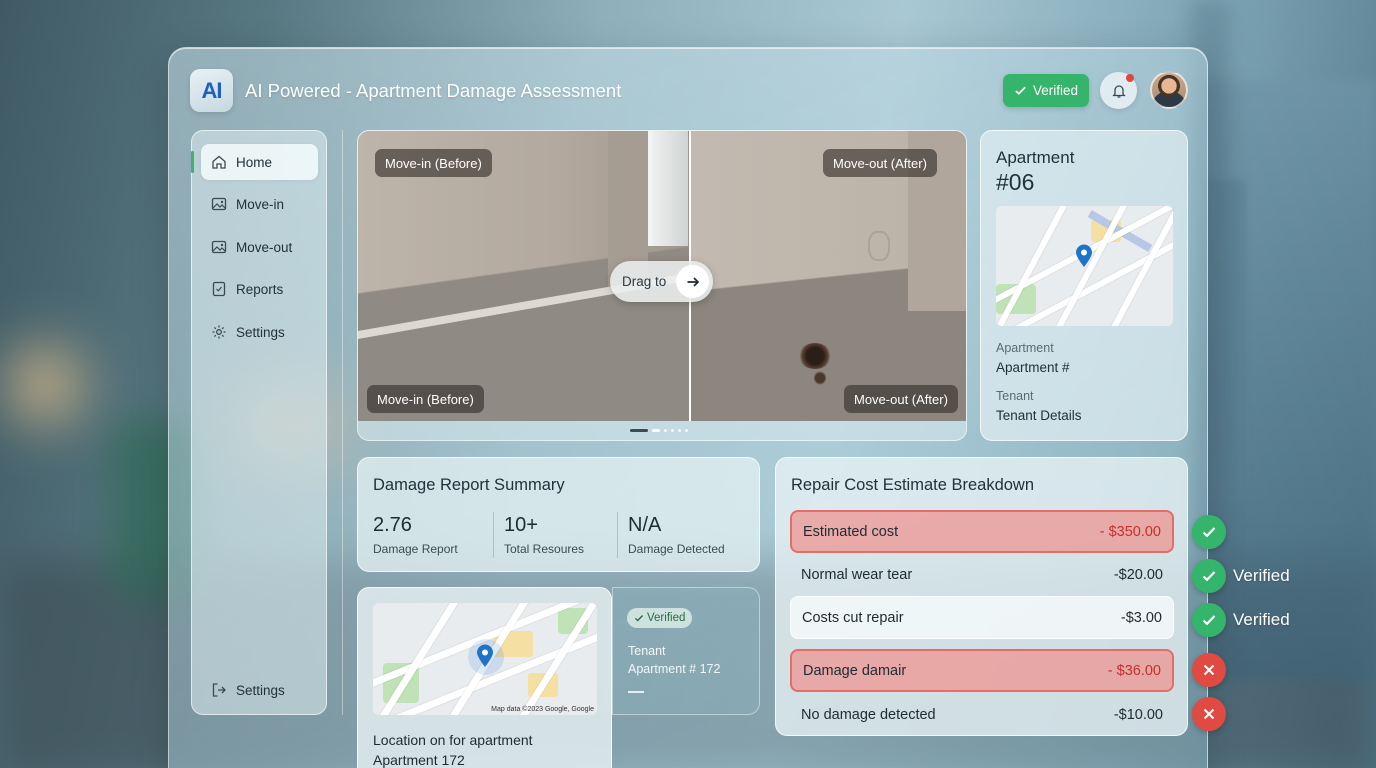 The height and width of the screenshot is (768, 1376). Describe the element at coordinates (1141, 617) in the screenshot. I see `cost-amount: -$3.00` at that location.